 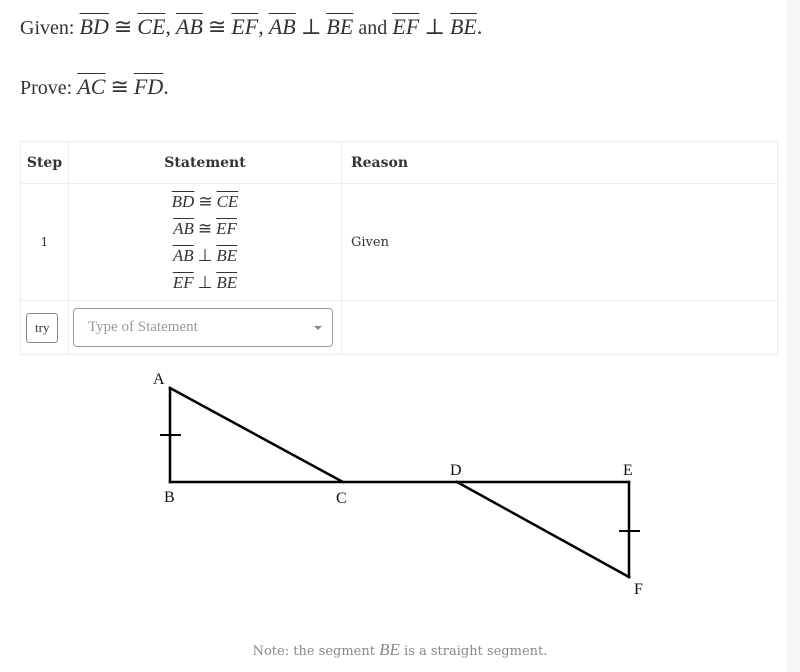 I want to click on prove-expression: AC ≅ FD, so click(x=120, y=86).